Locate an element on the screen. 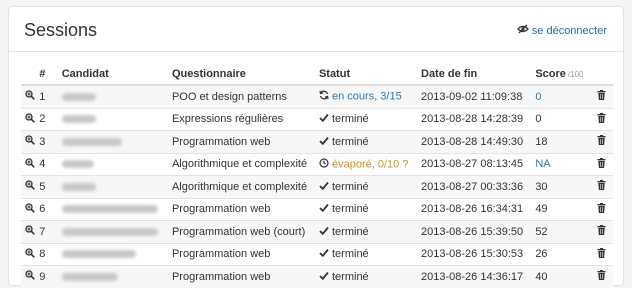  row-number: 6 is located at coordinates (46, 209).